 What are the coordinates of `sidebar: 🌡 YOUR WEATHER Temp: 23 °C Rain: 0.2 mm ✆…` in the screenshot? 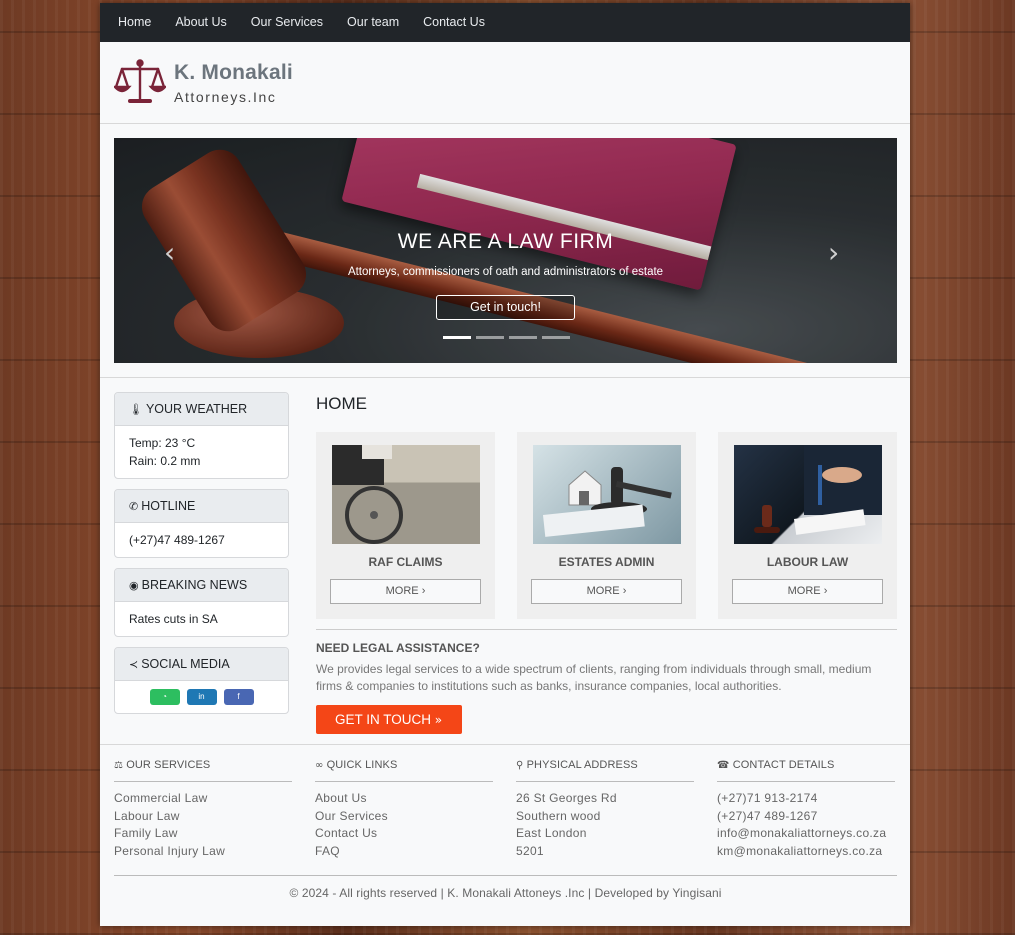 It's located at (201, 568).